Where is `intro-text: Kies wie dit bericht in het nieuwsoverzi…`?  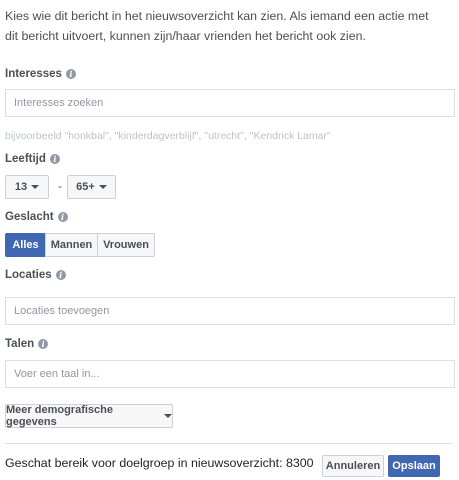 intro-text: Kies wie dit bericht in het nieuwsoverzi… is located at coordinates (217, 26).